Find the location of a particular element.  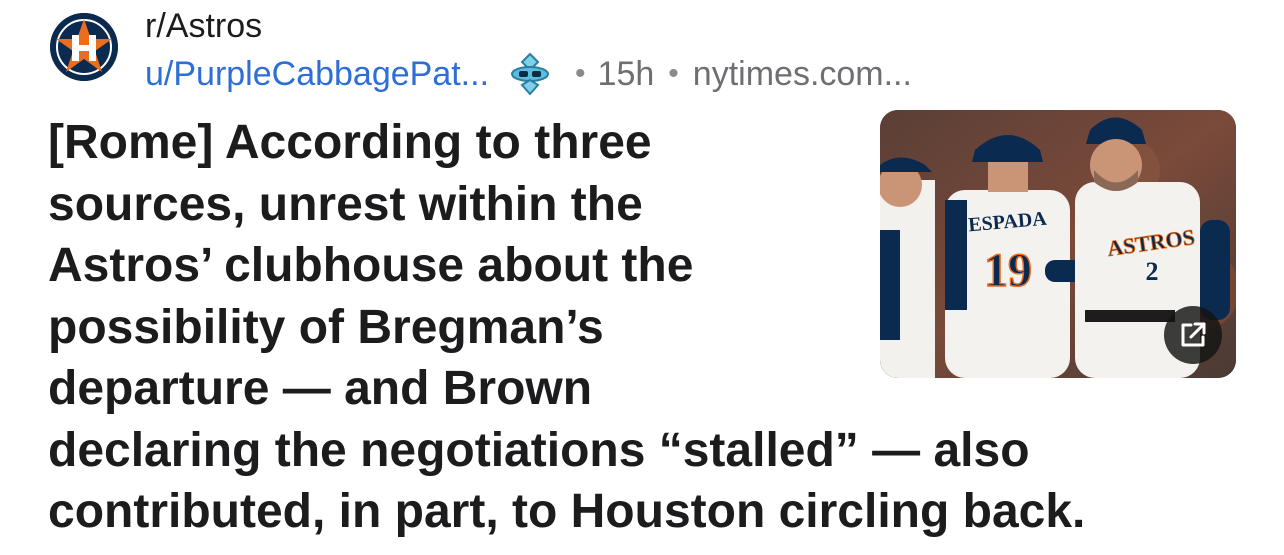

link-thumbnail: ESPADA 19 ASTROS 2 is located at coordinates (1058, 244).